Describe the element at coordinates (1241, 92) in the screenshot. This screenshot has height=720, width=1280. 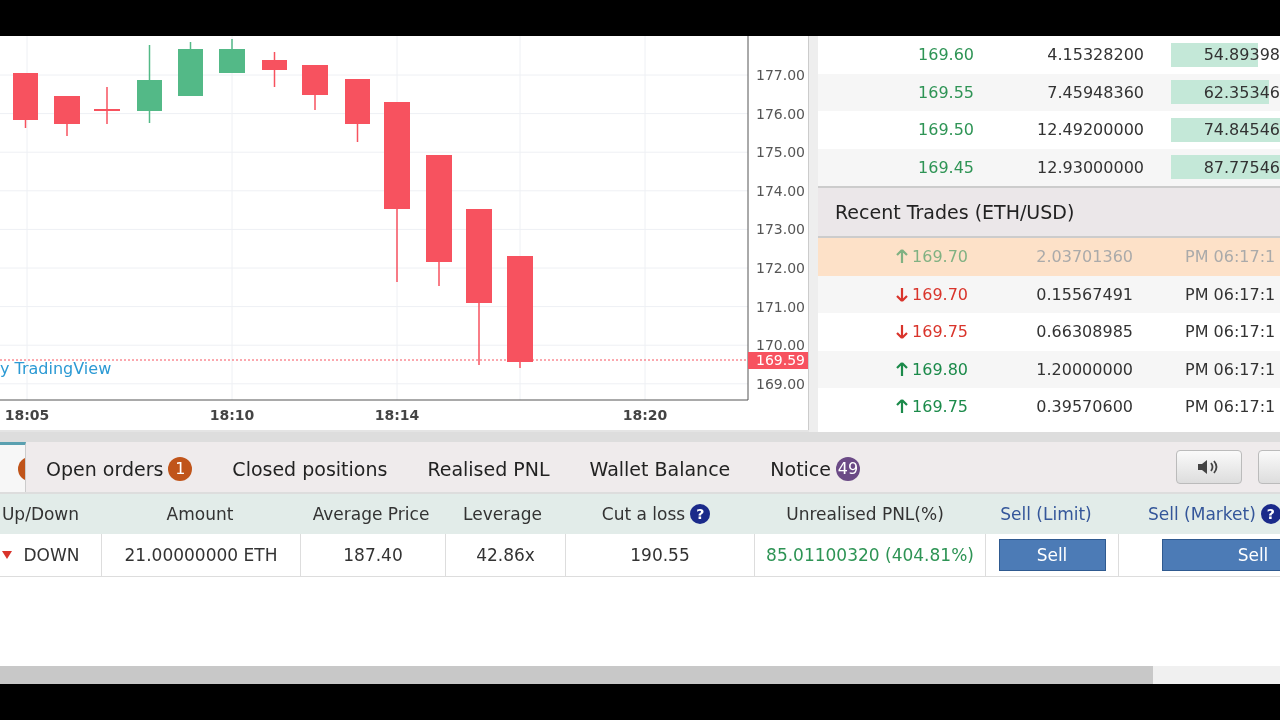
I see `bid-total: 62.35346` at that location.